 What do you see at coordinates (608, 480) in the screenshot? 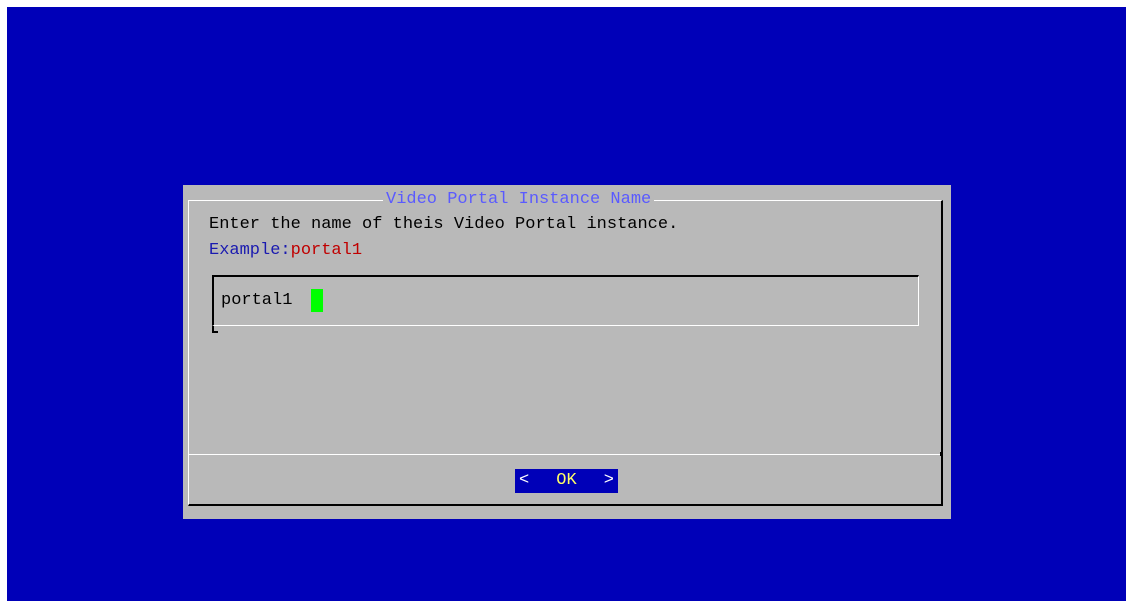
I see `ok-right-bracket: >` at bounding box center [608, 480].